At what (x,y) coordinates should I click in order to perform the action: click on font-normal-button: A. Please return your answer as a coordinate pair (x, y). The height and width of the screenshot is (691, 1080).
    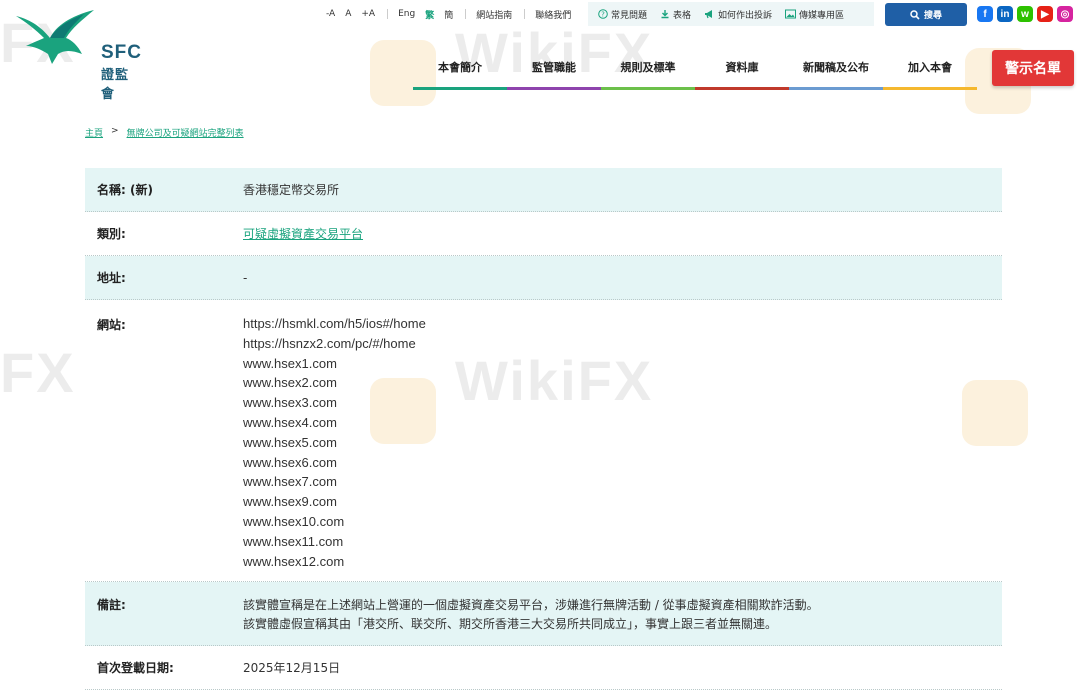
    Looking at the image, I should click on (348, 14).